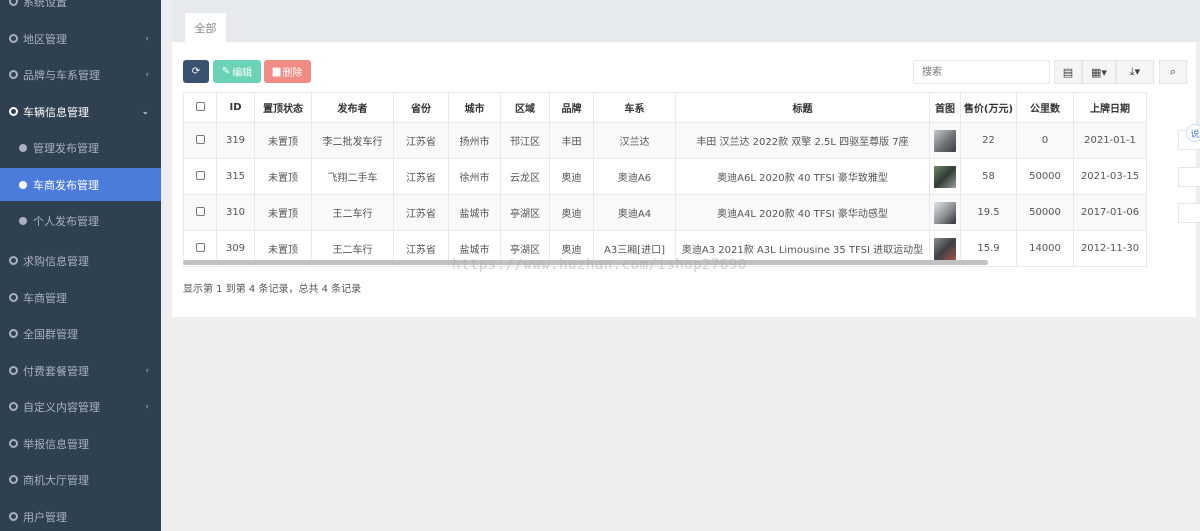  Describe the element at coordinates (352, 107) in the screenshot. I see `column-header: 发布者` at that location.